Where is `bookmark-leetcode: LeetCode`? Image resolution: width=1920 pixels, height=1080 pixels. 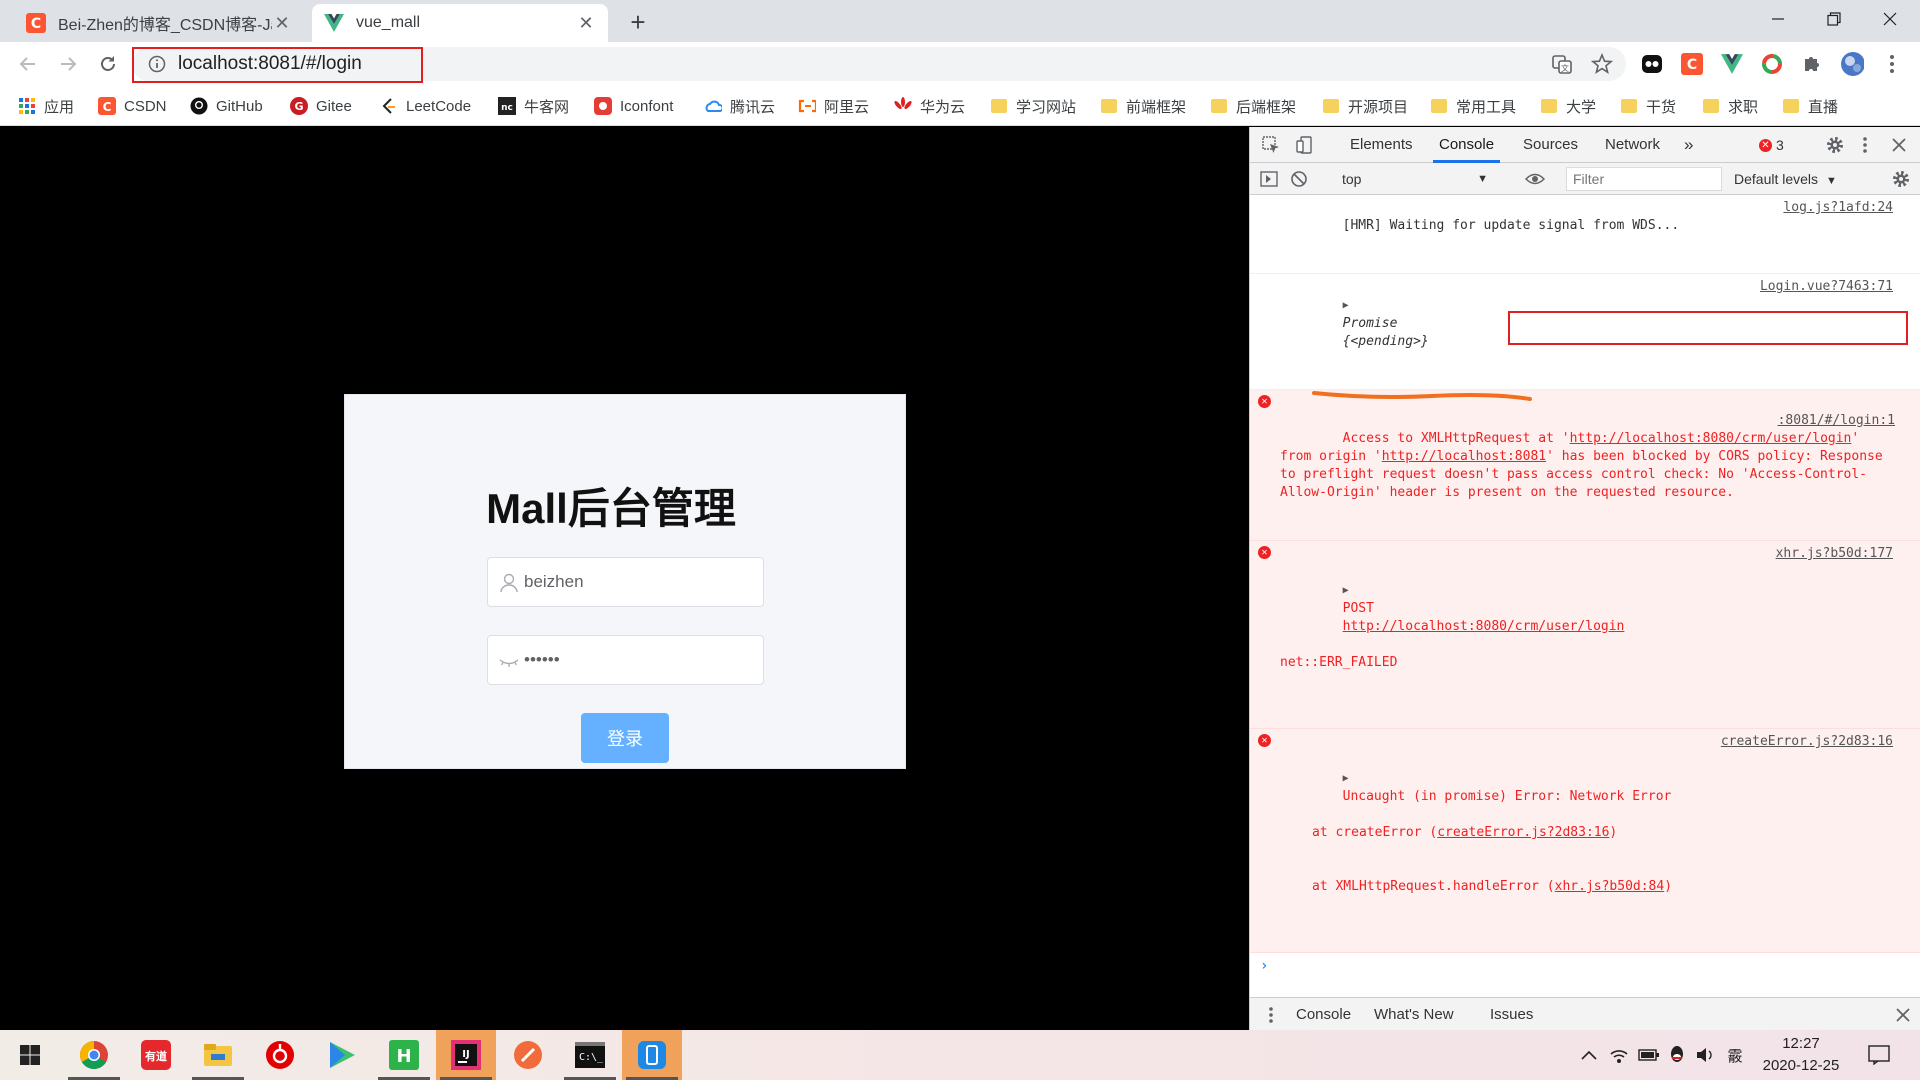 bookmark-leetcode: LeetCode is located at coordinates (425, 106).